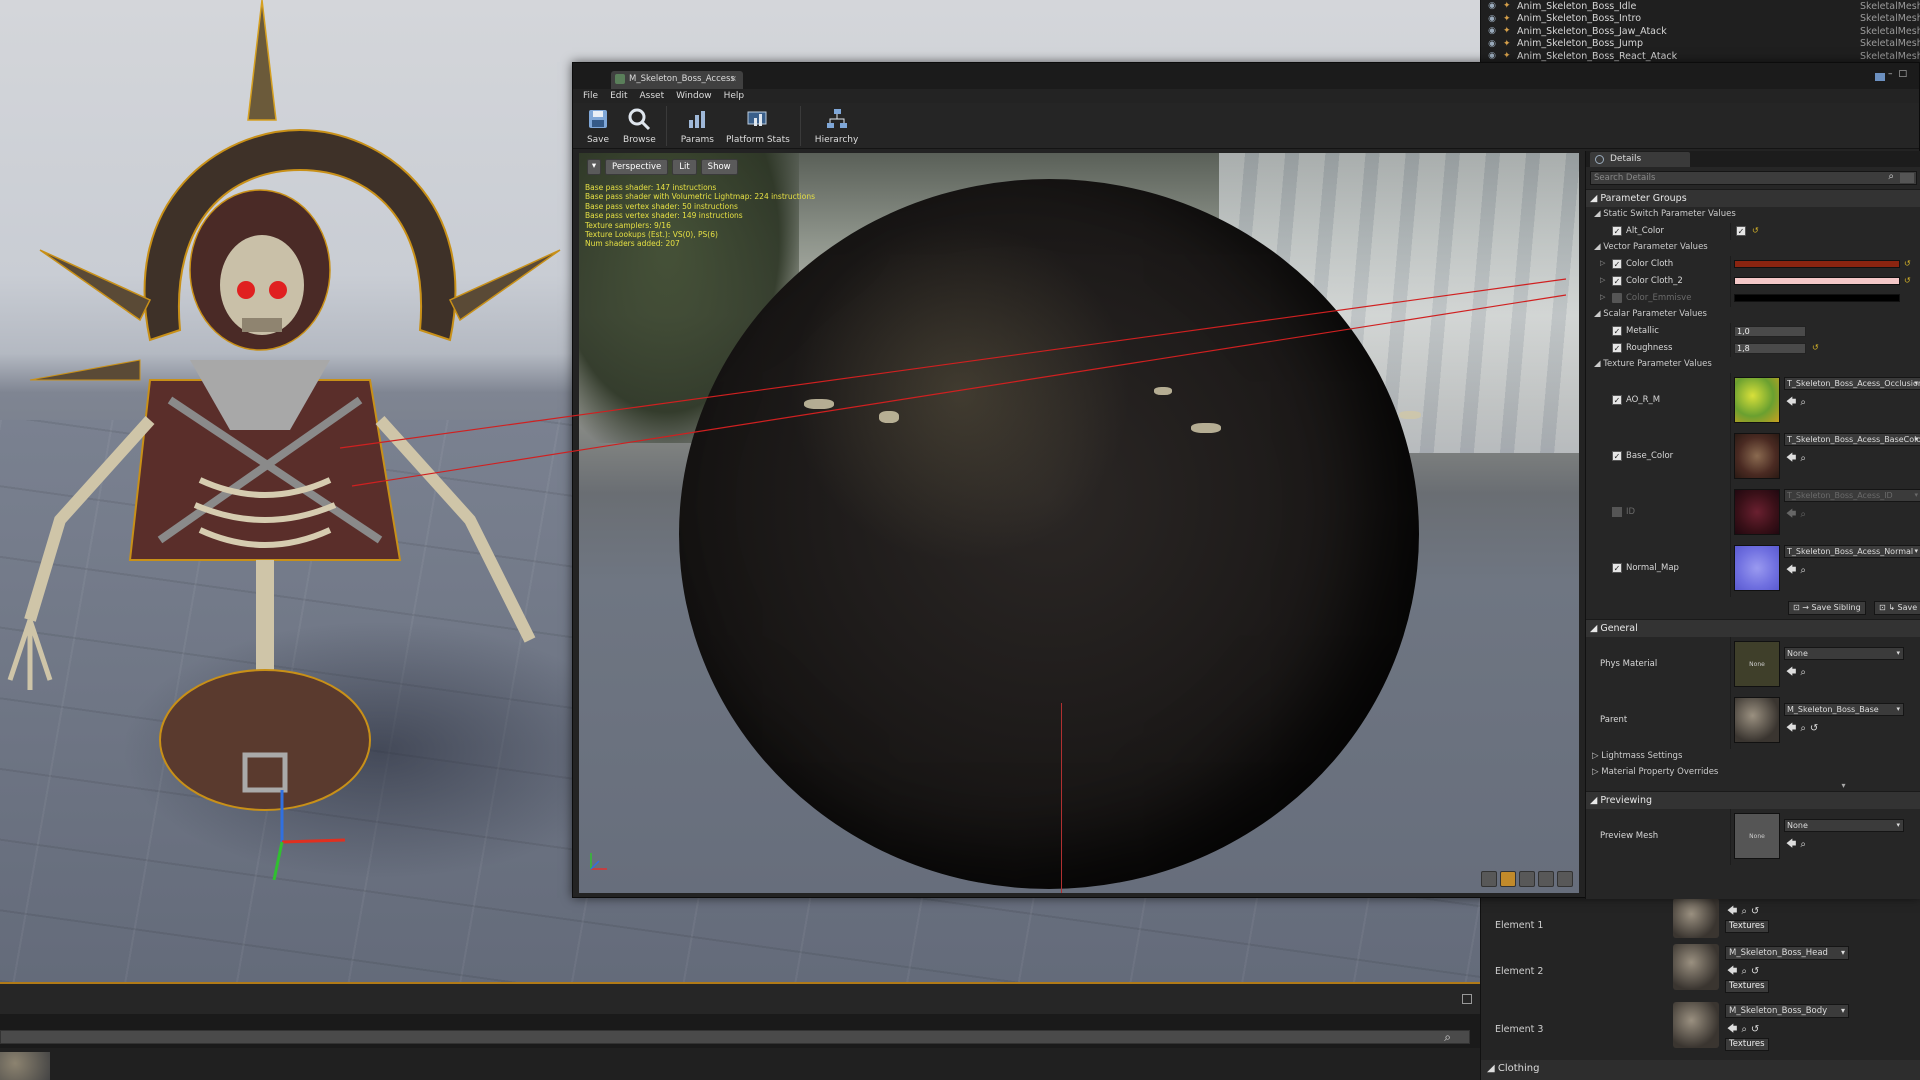  I want to click on value-checkbox: ✓, so click(1741, 231).